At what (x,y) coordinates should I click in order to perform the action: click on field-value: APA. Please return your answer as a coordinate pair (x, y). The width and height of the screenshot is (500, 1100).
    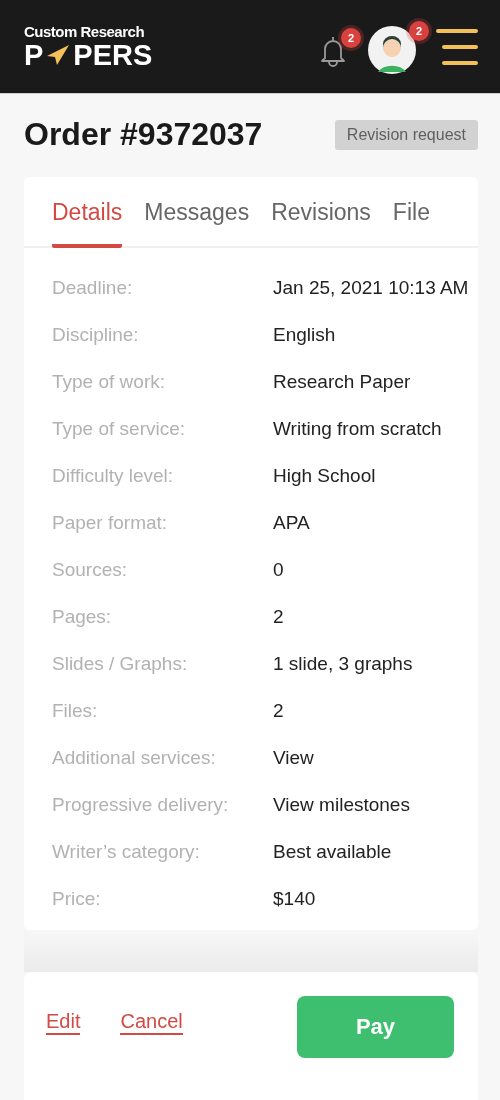
    Looking at the image, I should click on (291, 522).